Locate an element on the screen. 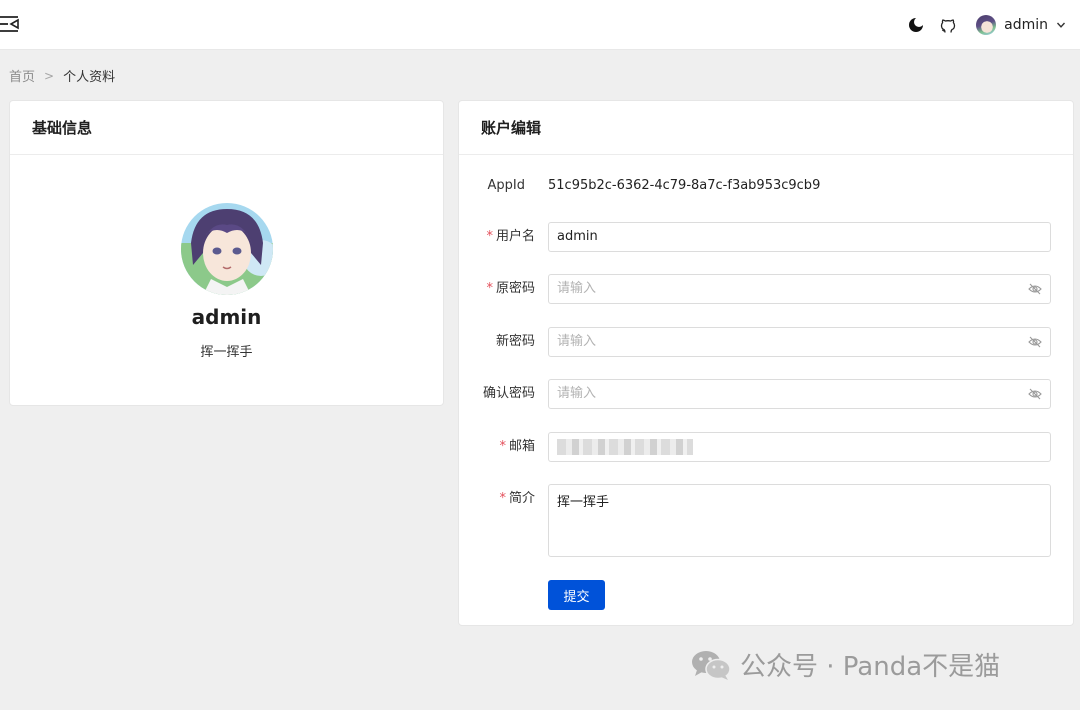  chevron-down-icon is located at coordinates (1061, 25).